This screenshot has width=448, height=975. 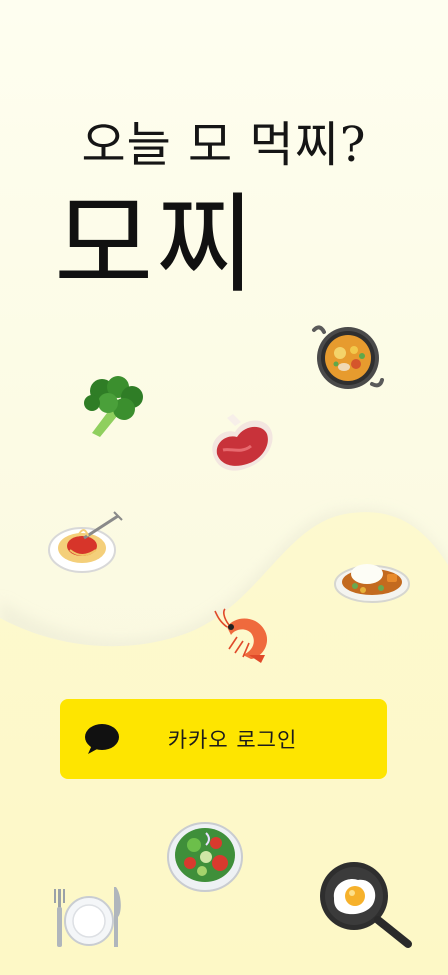 What do you see at coordinates (241, 445) in the screenshot?
I see `steak-icon` at bounding box center [241, 445].